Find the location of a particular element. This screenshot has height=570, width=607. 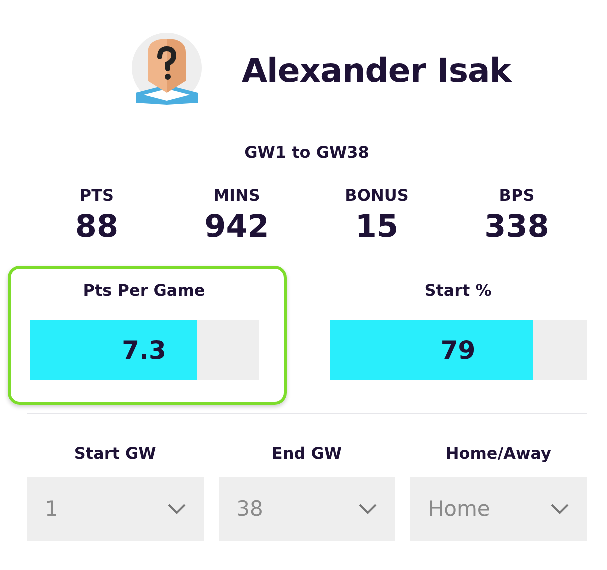

meter-label: Start % is located at coordinates (458, 290).